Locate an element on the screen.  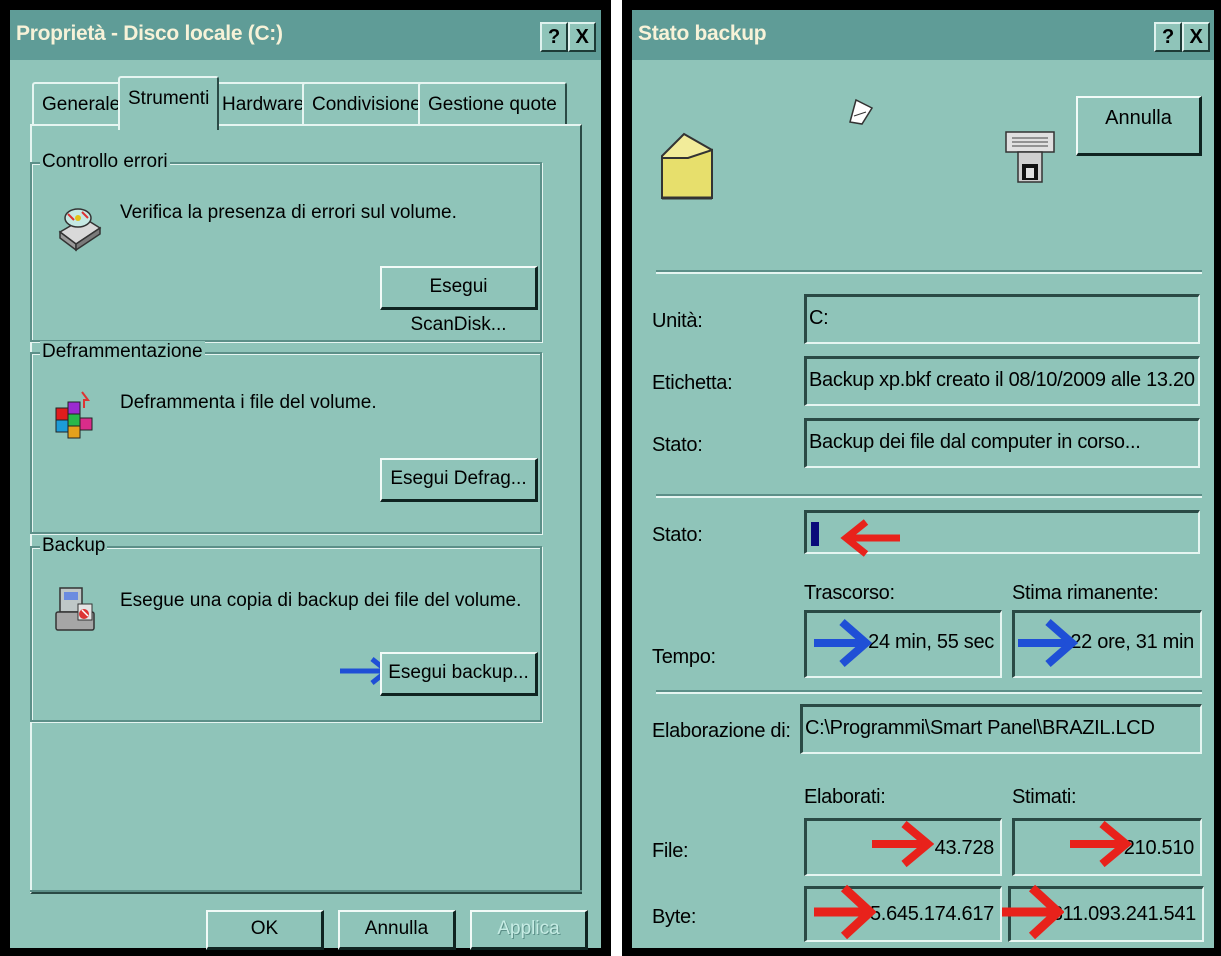
apply-button: Applica is located at coordinates (529, 930).